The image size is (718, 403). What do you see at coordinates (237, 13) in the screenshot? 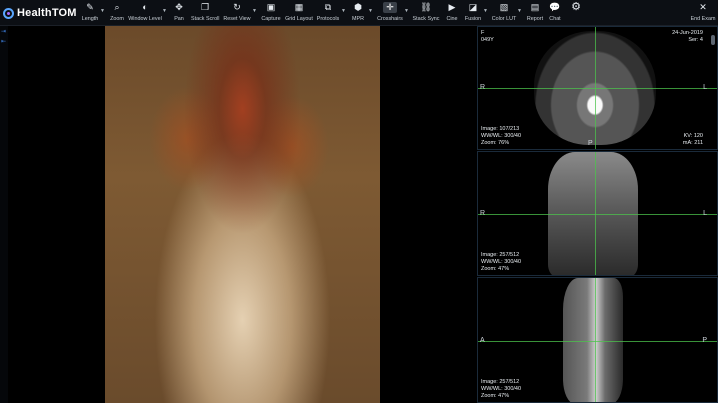
I see `reset-view-button: ↻ Reset View` at bounding box center [237, 13].